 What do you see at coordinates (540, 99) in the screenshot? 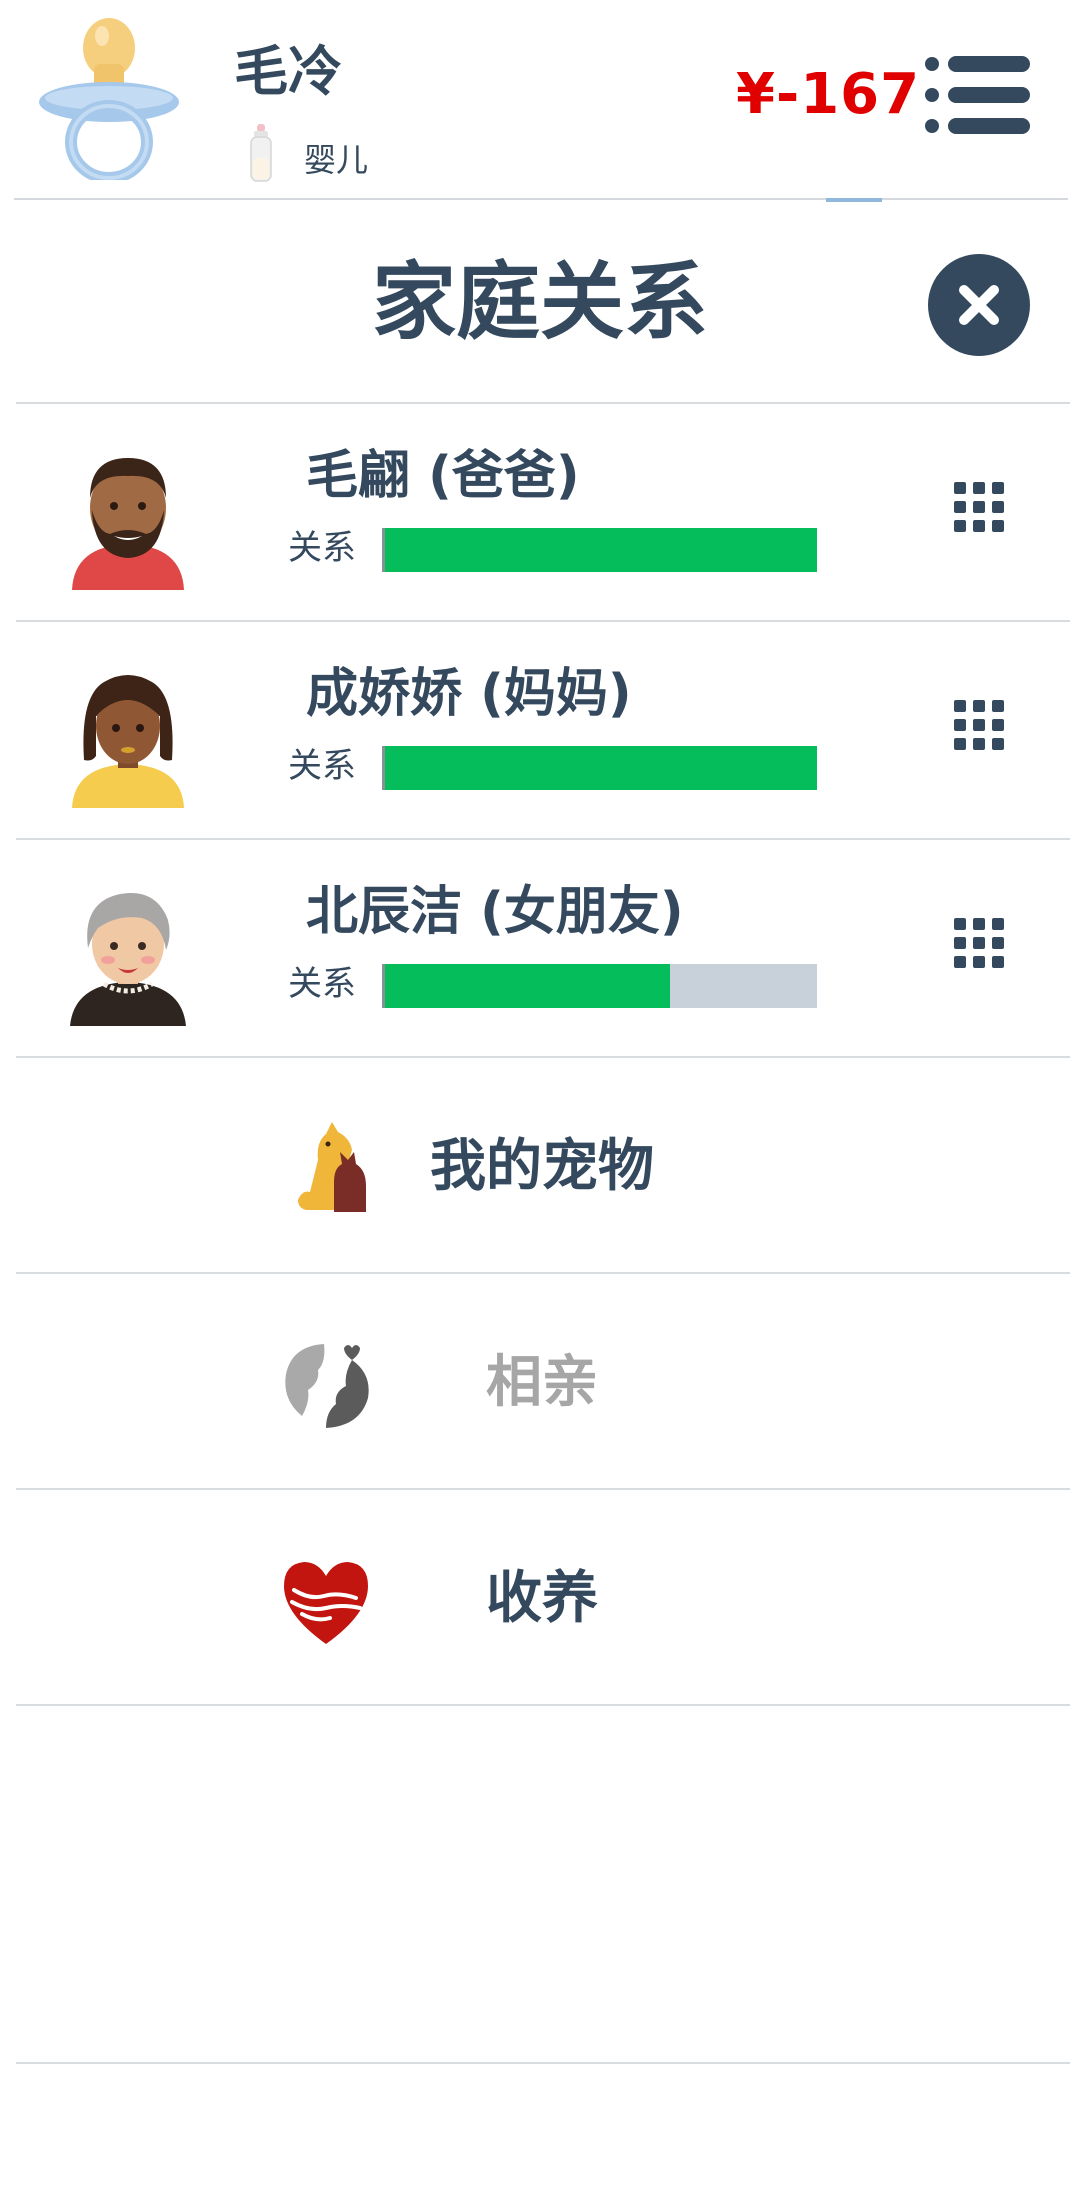
I see `header: 毛冷 婴儿 ¥-167` at bounding box center [540, 99].